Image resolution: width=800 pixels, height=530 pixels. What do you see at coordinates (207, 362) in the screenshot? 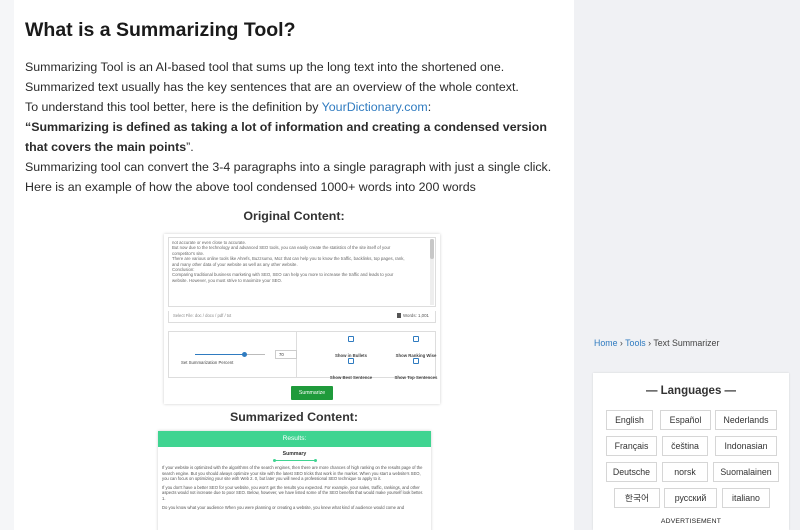
I see `percent-label: Set Summarization Percent` at bounding box center [207, 362].